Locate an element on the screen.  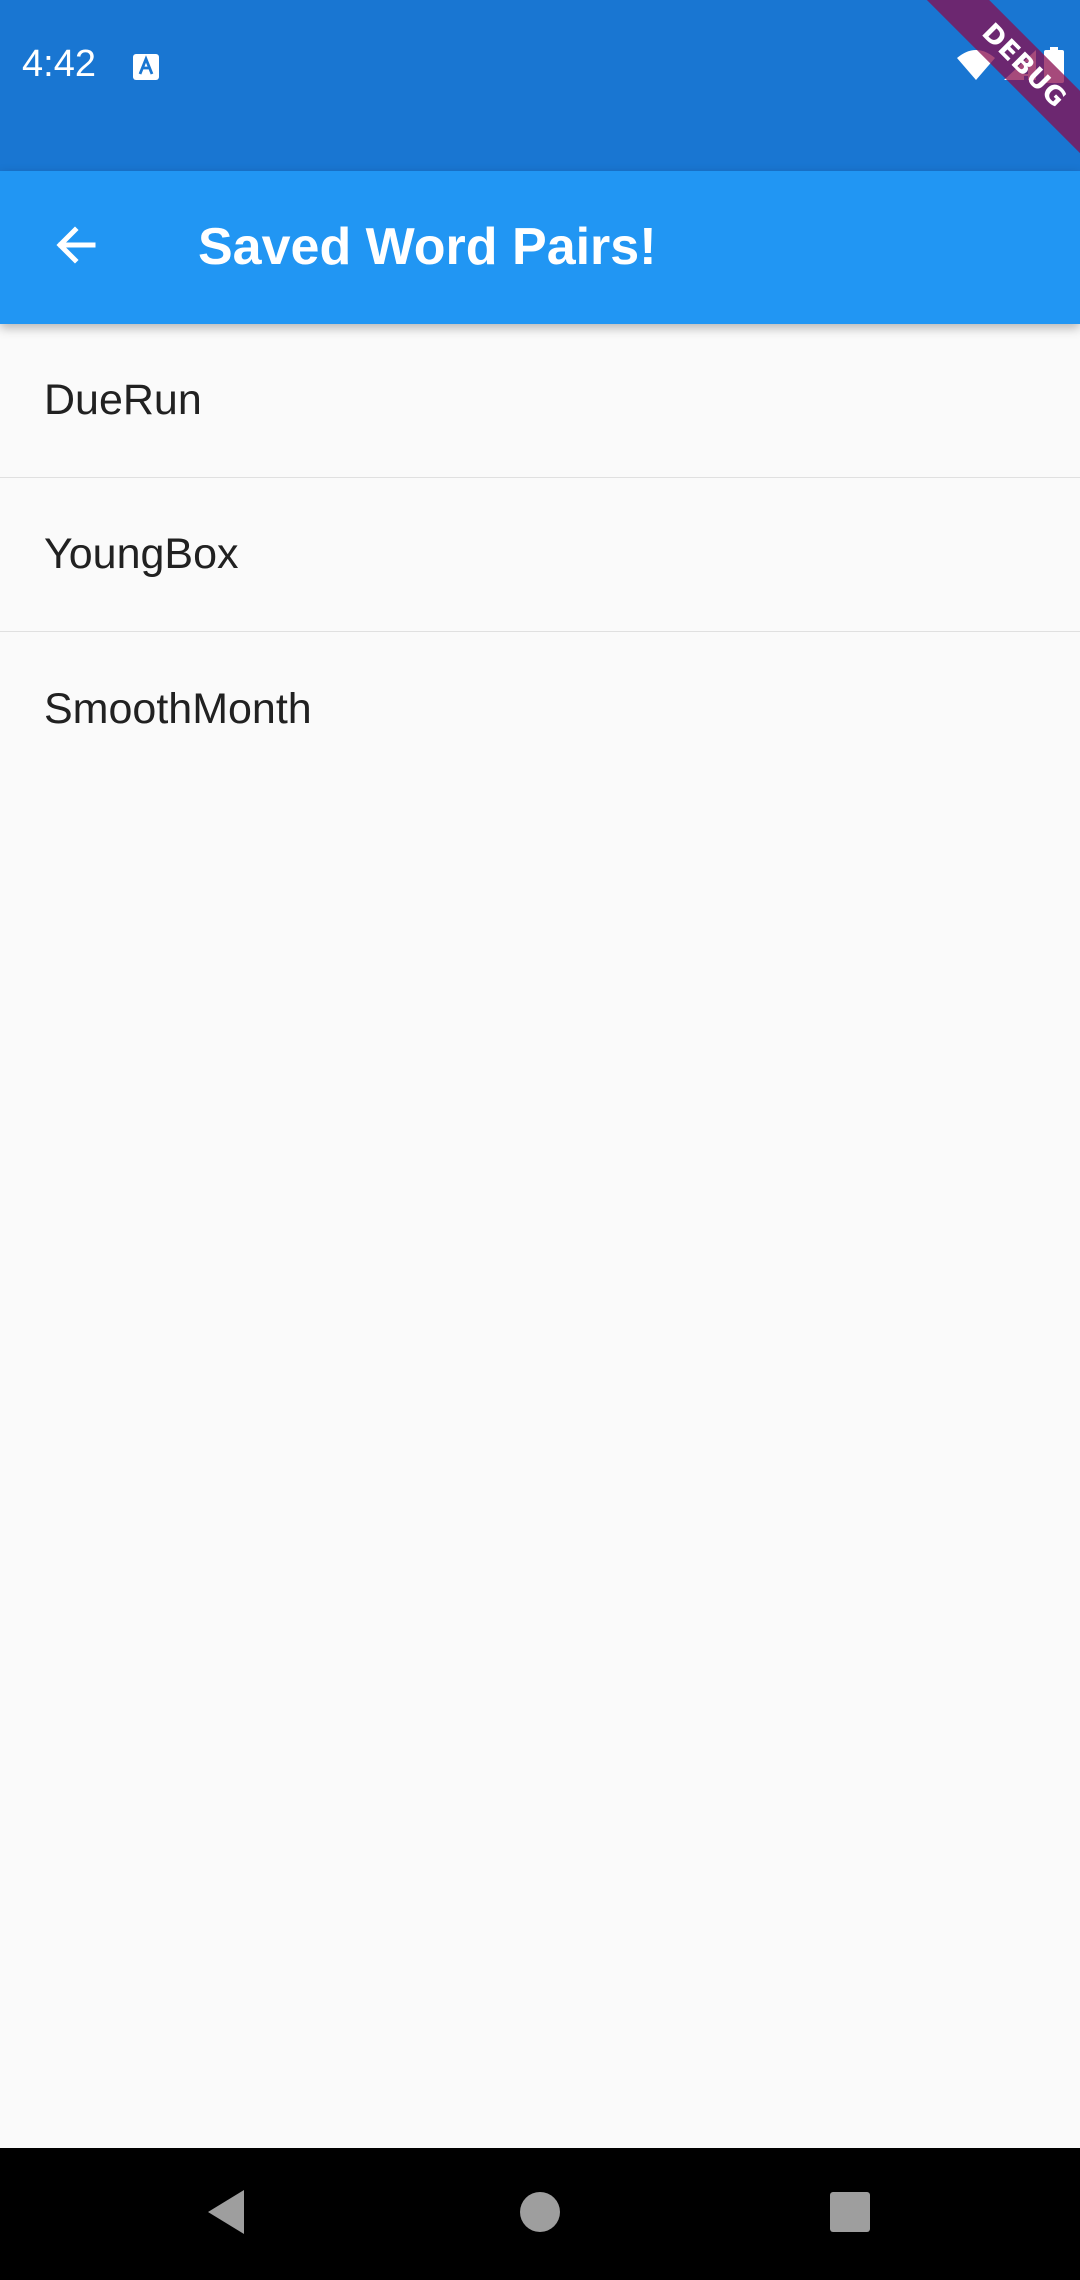
arrow-back-icon is located at coordinates (77, 247).